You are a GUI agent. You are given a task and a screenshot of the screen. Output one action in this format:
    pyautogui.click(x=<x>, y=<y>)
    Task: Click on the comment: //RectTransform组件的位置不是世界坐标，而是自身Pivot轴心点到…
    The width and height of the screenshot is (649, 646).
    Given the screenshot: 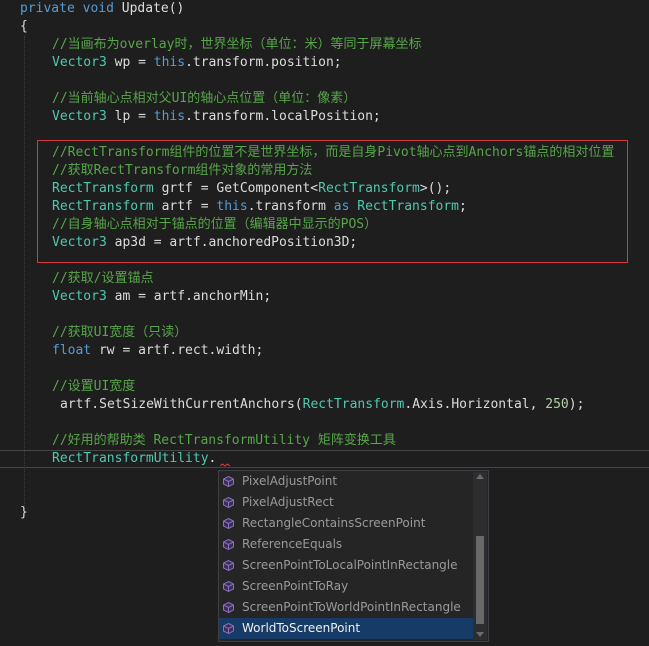 What is the action you would take?
    pyautogui.click(x=333, y=152)
    